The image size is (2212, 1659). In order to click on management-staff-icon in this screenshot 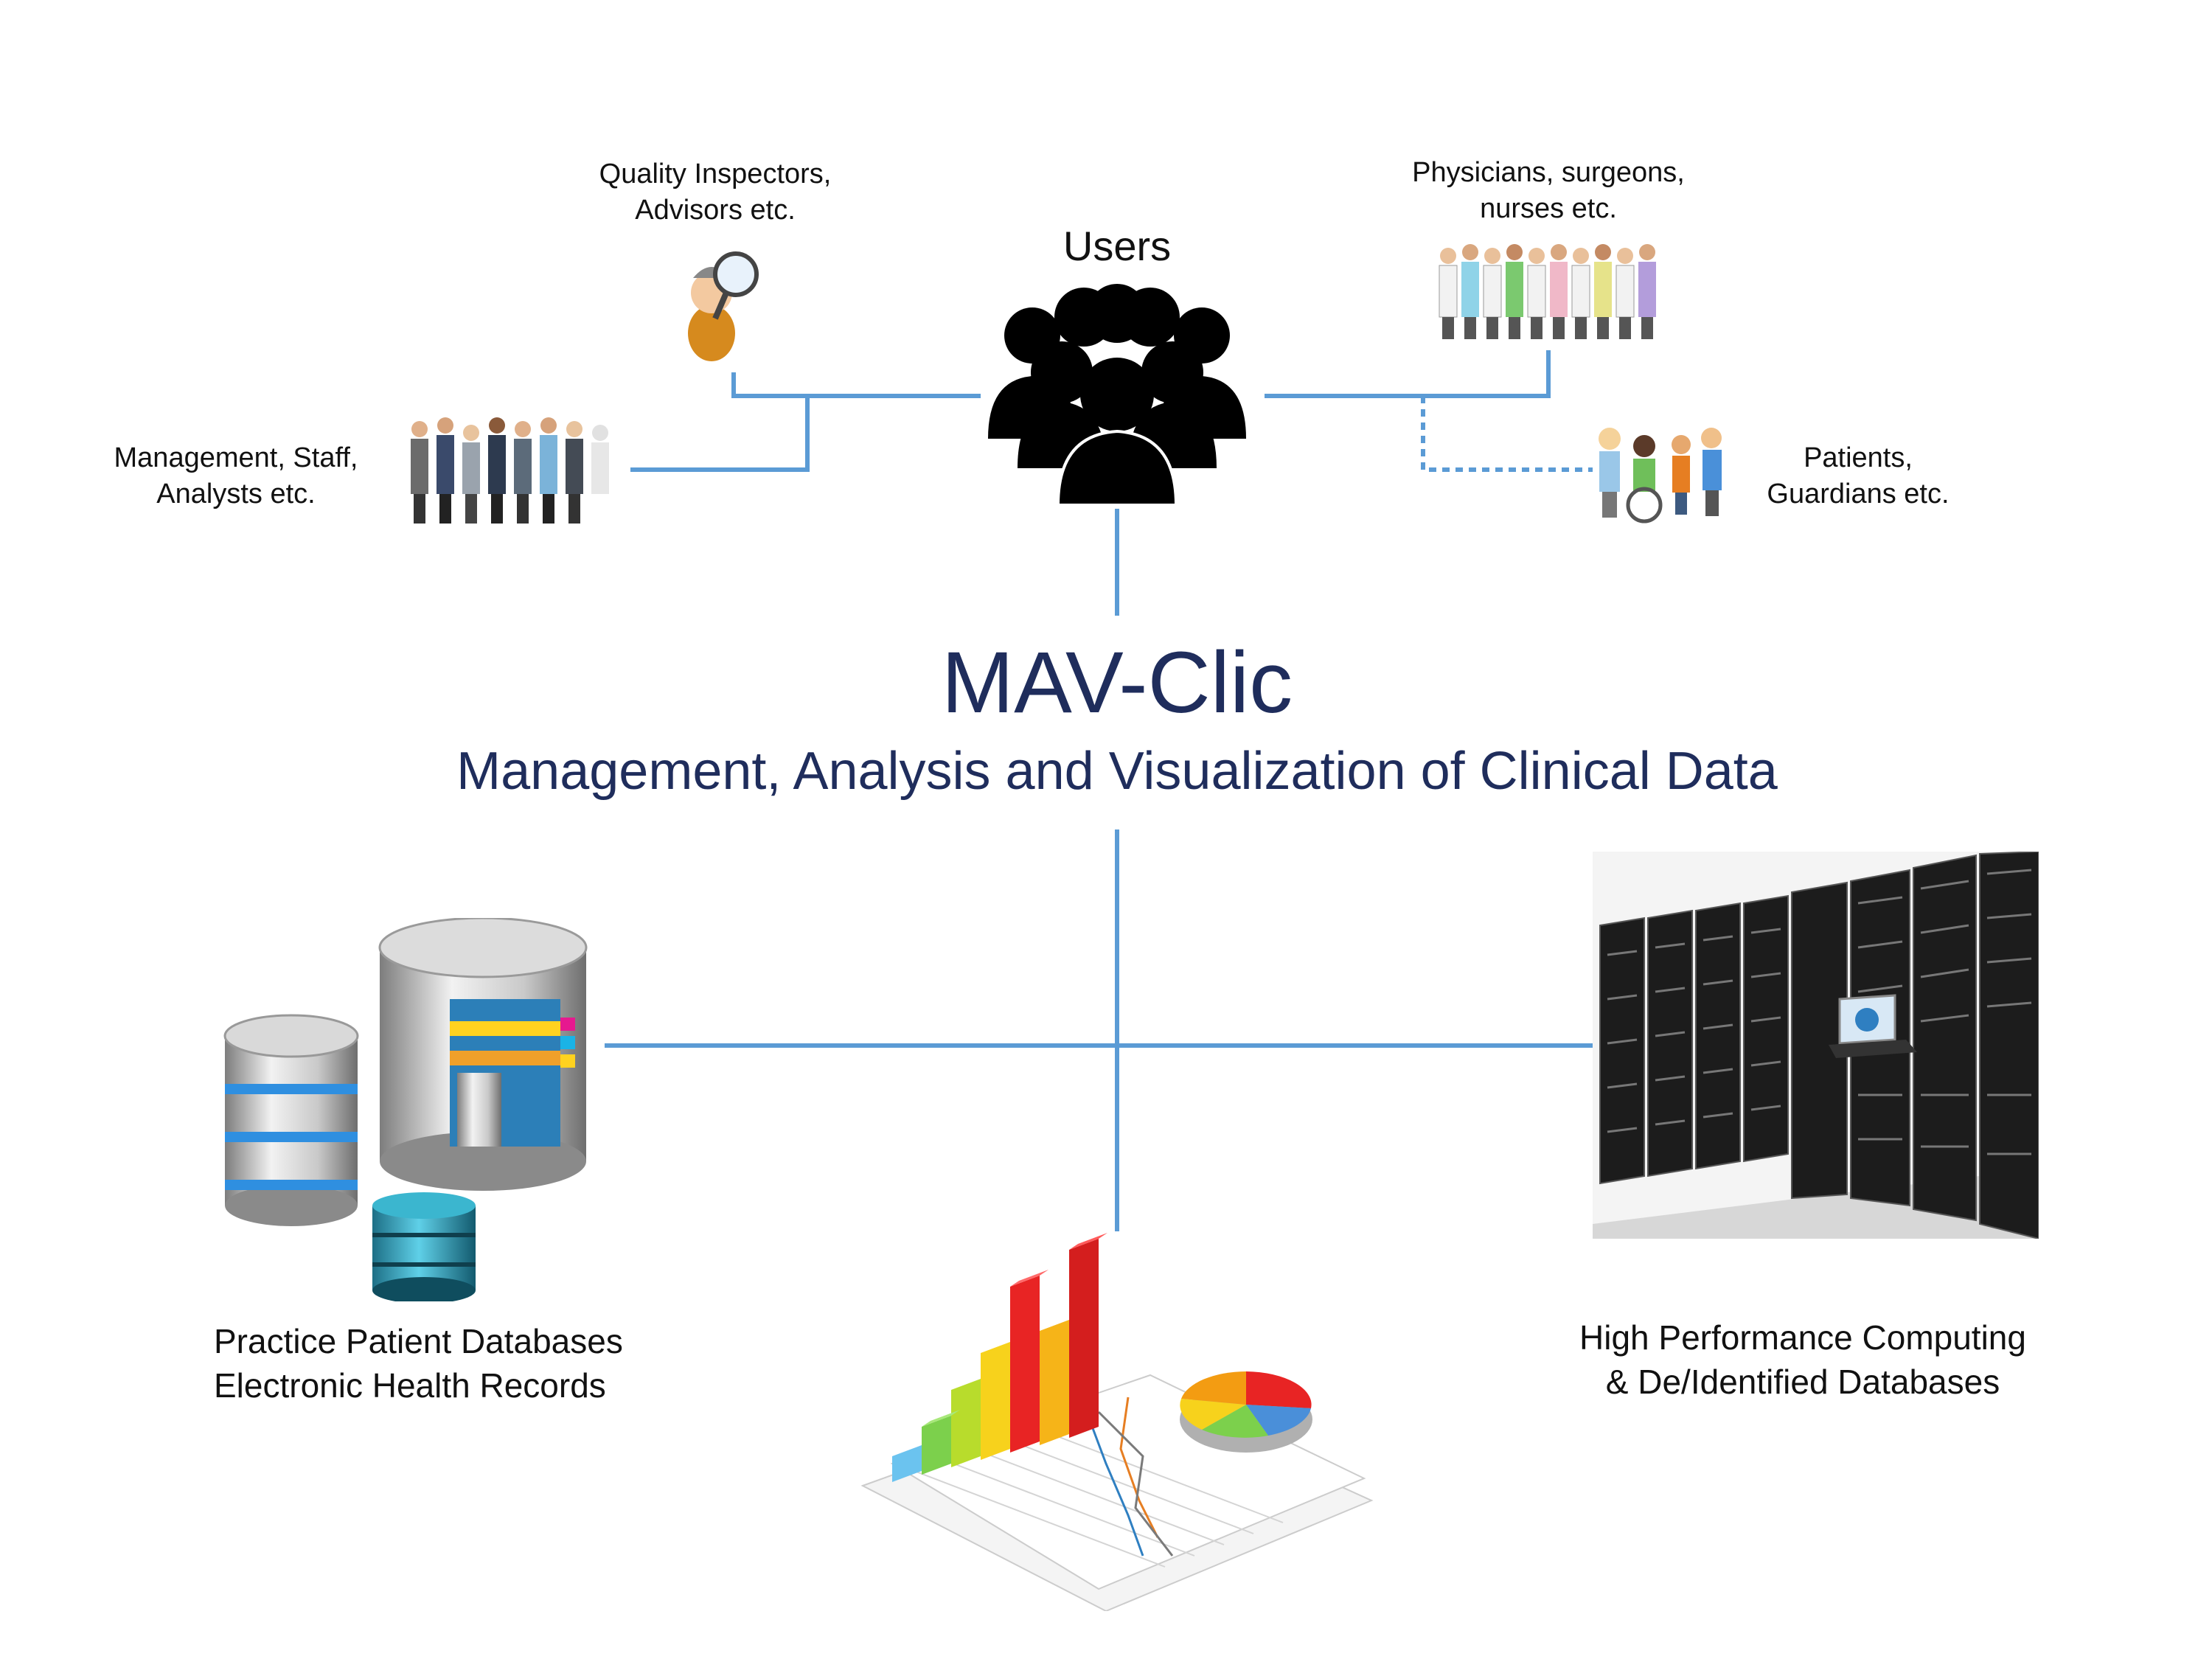, I will do `click(510, 470)`.